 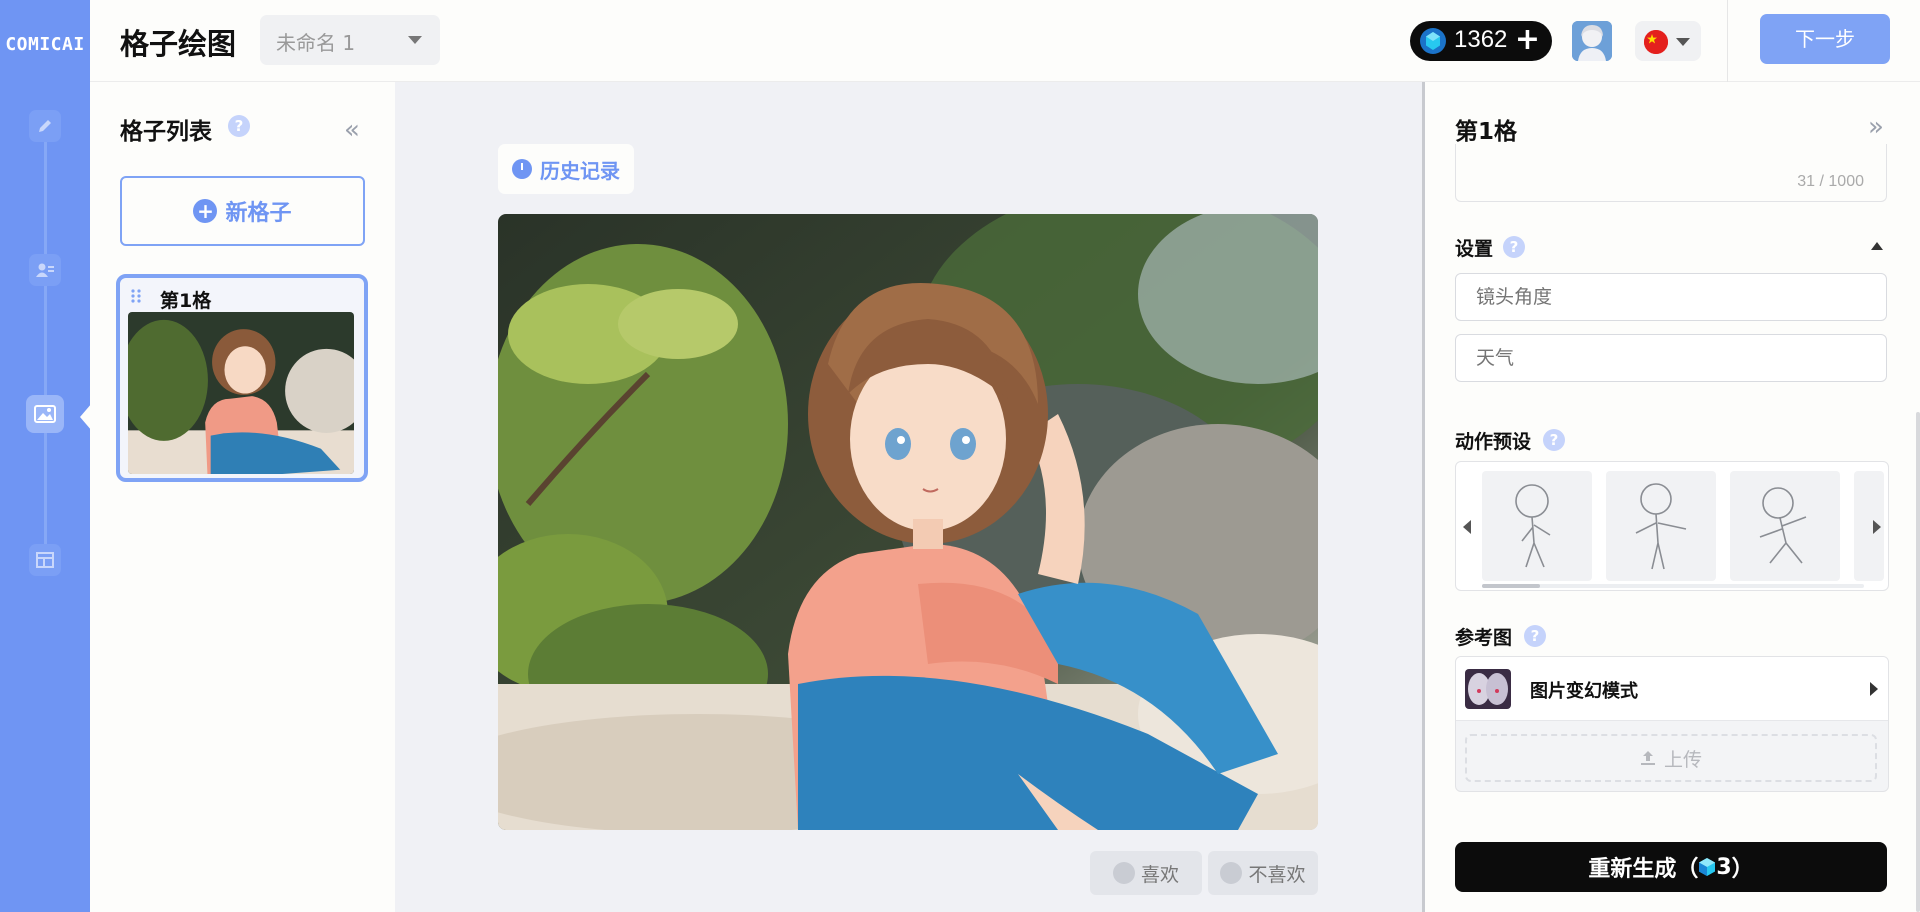 What do you see at coordinates (1671, 297) in the screenshot?
I see `camera-angle-input` at bounding box center [1671, 297].